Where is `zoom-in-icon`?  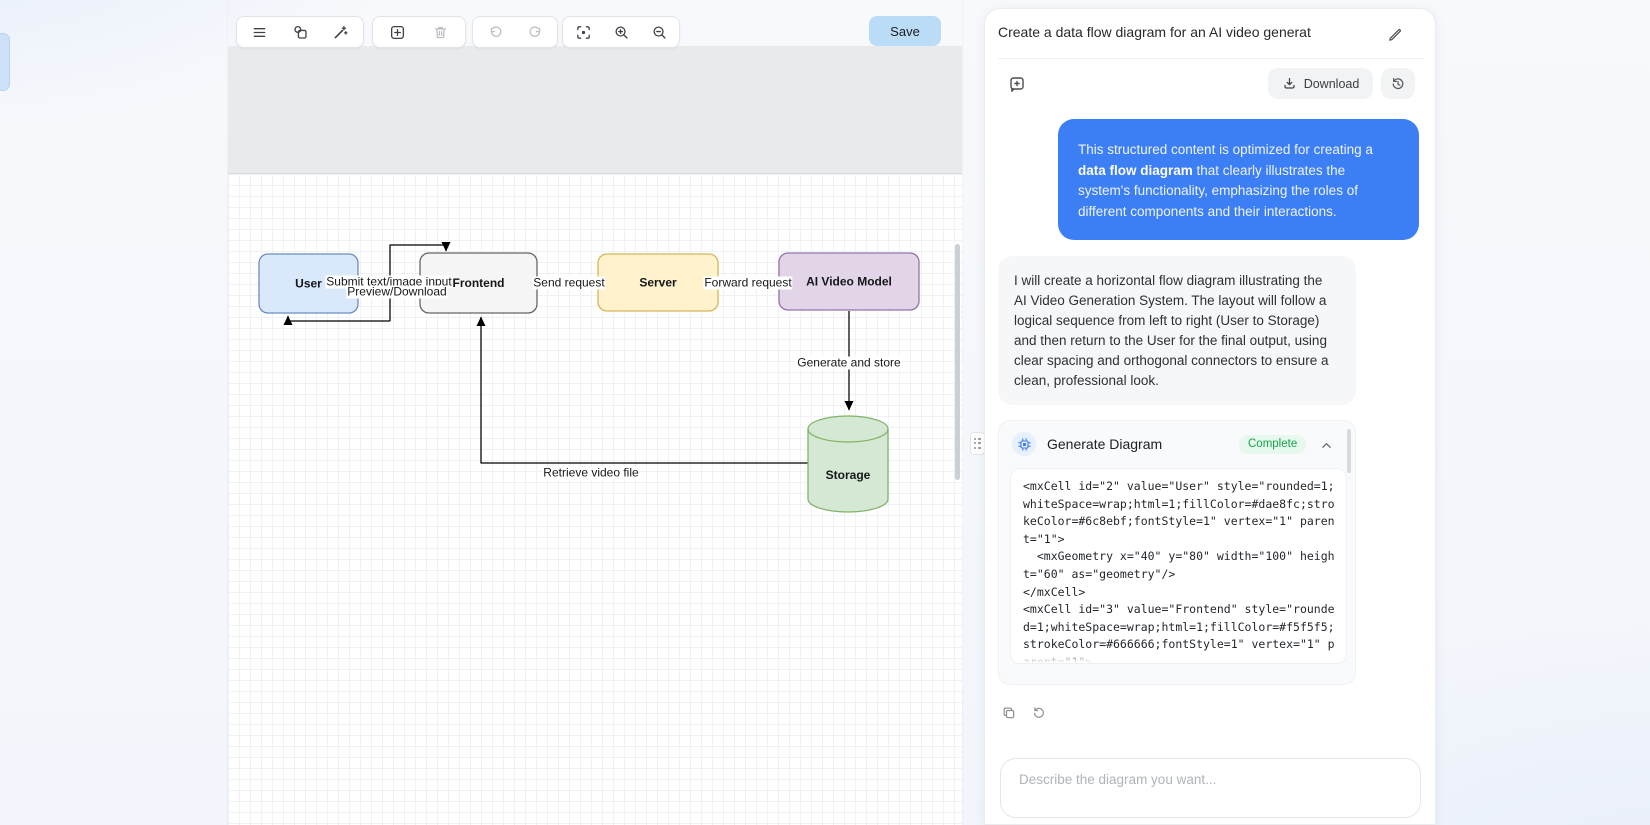 zoom-in-icon is located at coordinates (621, 32).